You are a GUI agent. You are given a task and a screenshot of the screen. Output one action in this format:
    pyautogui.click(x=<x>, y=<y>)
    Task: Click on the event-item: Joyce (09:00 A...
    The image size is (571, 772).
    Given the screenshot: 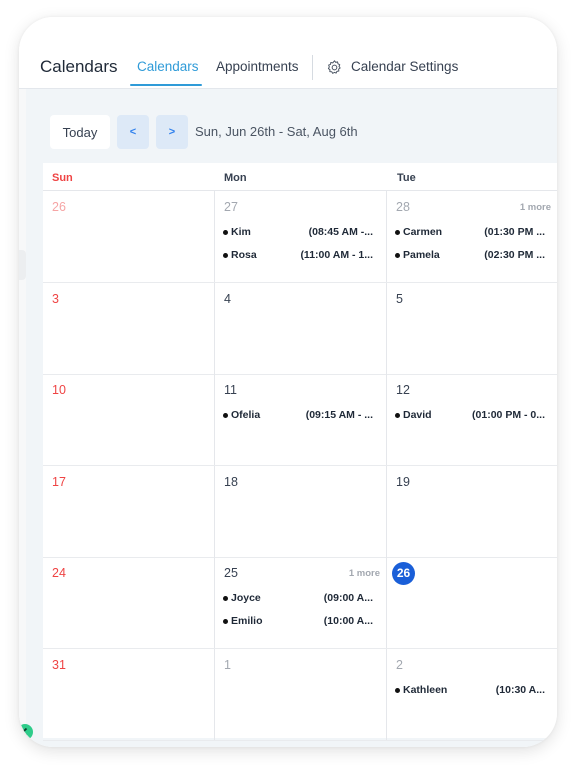 What is the action you would take?
    pyautogui.click(x=301, y=599)
    